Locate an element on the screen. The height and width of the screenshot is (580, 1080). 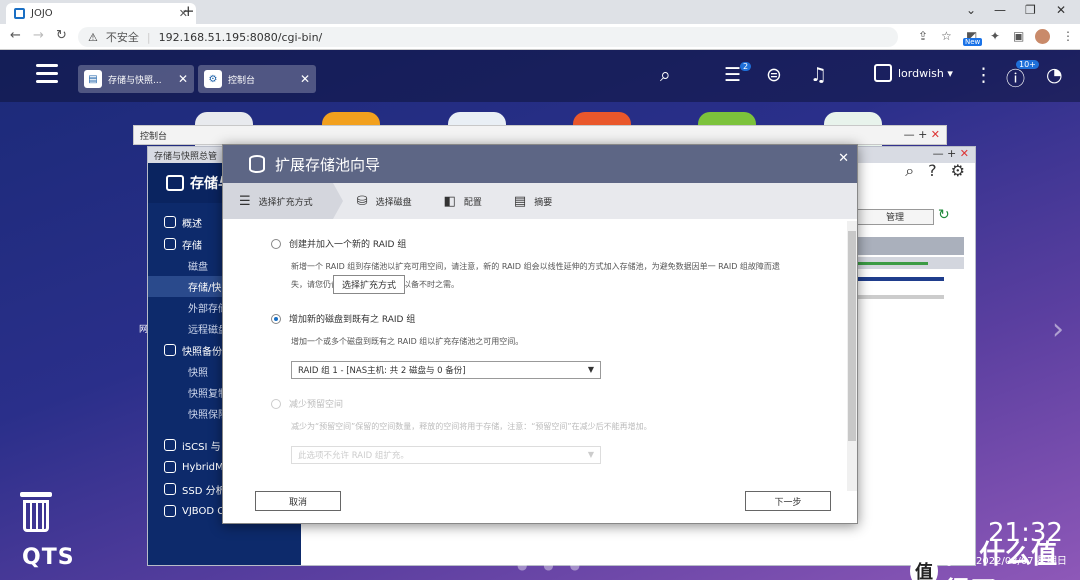
window-title: 控制台 is located at coordinates (154, 137).